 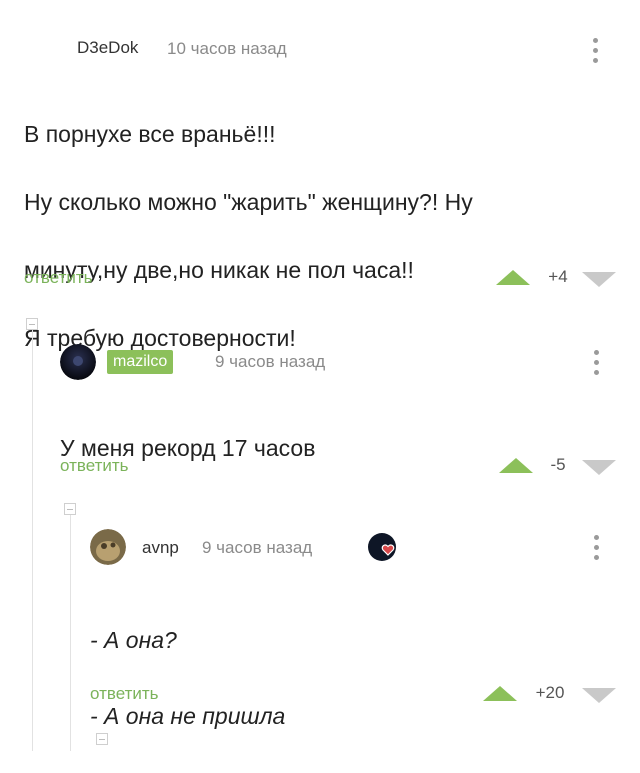 What do you see at coordinates (107, 48) in the screenshot?
I see `comment-author: D3eDok` at bounding box center [107, 48].